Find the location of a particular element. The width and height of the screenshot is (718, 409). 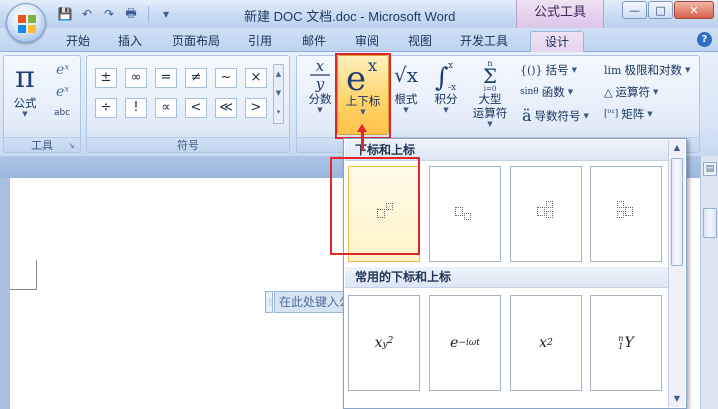

limit-log-button: lim 极限和对数 ▼ is located at coordinates (647, 70).